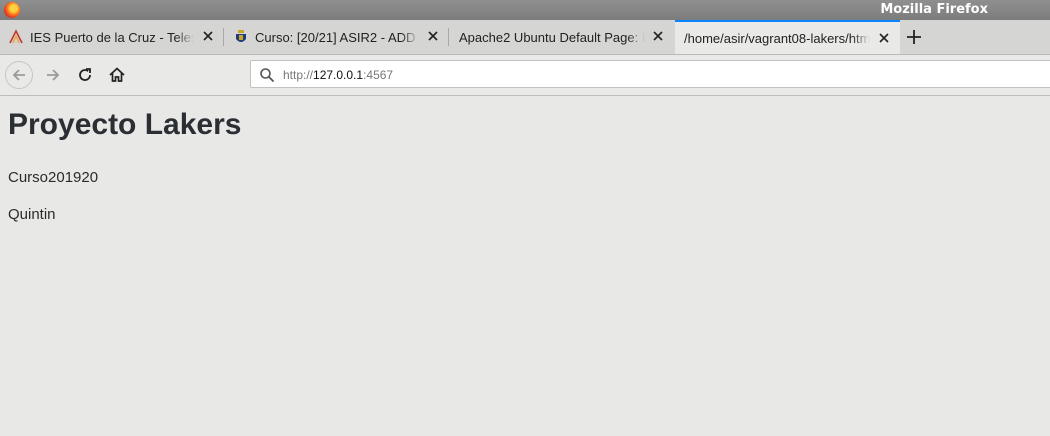 This screenshot has width=1050, height=436. I want to click on tab-curso-asir2: Curso: [20/21] ASIR2 - ADD, so click(337, 37).